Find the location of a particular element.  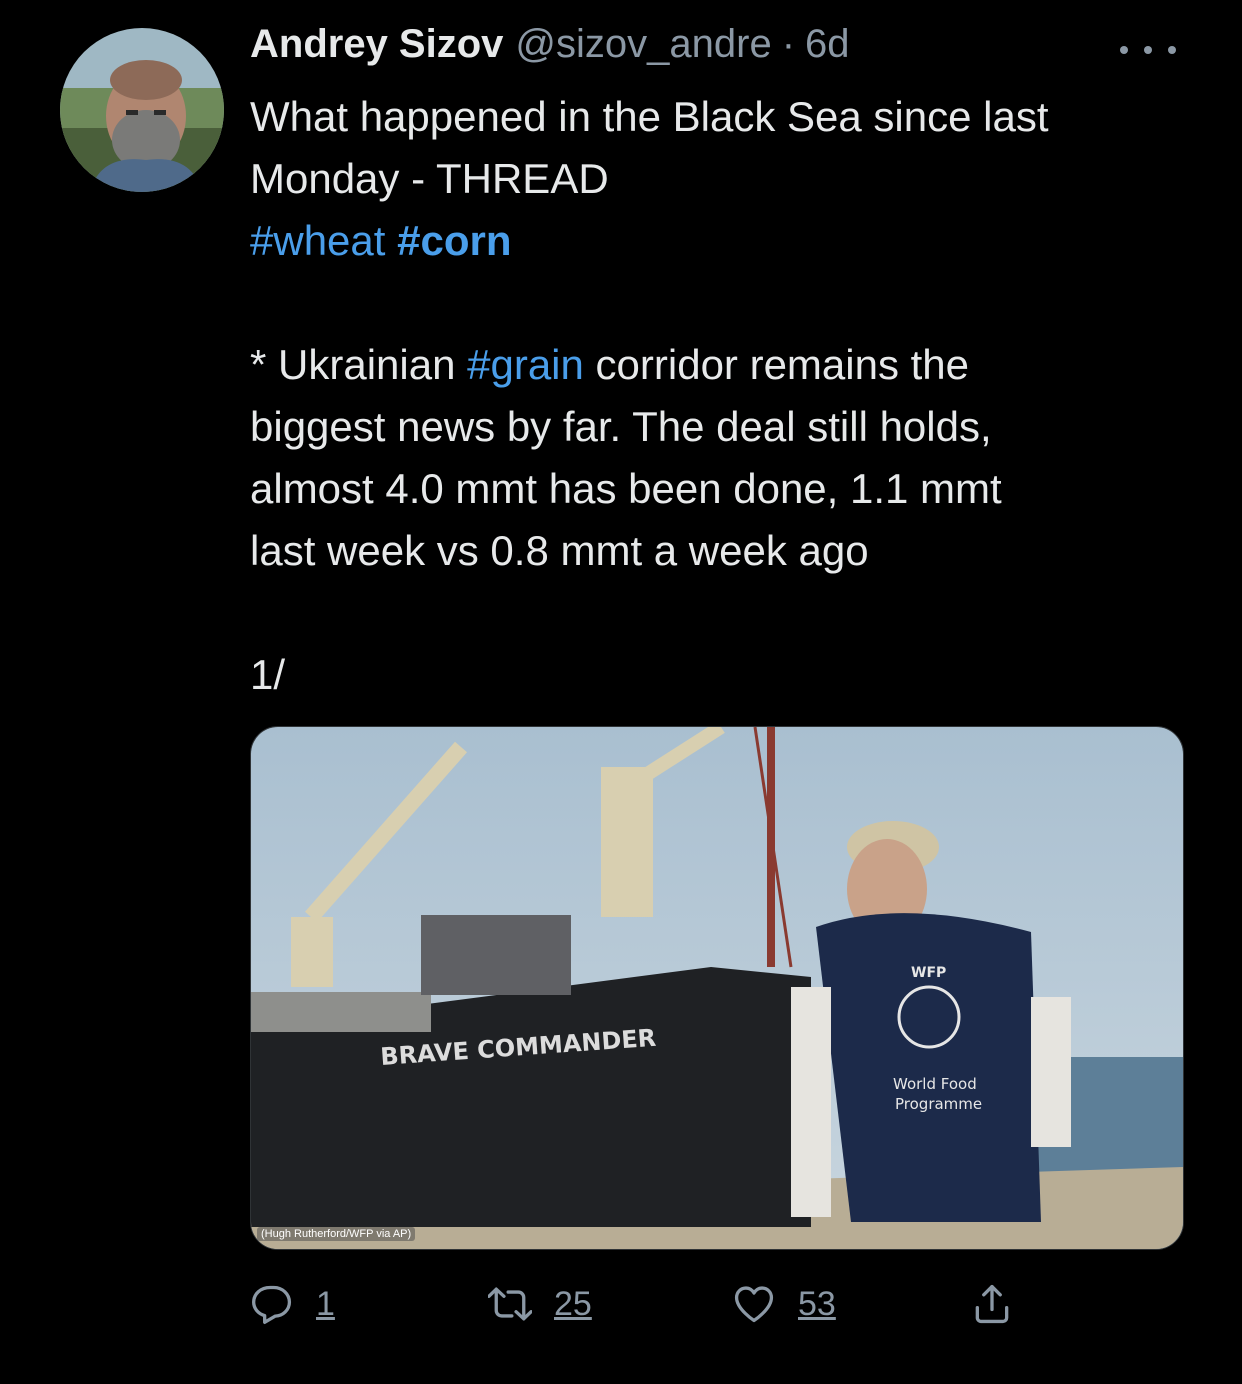

text-line: Monday - THREAD is located at coordinates (429, 178).